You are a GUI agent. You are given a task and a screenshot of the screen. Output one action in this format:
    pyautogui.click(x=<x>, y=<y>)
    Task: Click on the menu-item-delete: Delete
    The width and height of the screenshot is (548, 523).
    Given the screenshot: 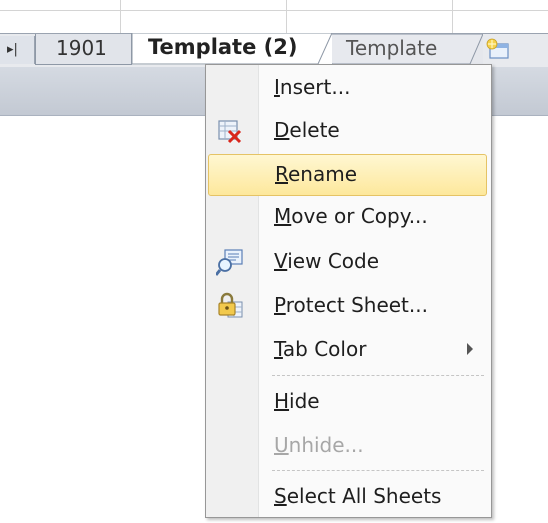 What is the action you would take?
    pyautogui.click(x=347, y=131)
    